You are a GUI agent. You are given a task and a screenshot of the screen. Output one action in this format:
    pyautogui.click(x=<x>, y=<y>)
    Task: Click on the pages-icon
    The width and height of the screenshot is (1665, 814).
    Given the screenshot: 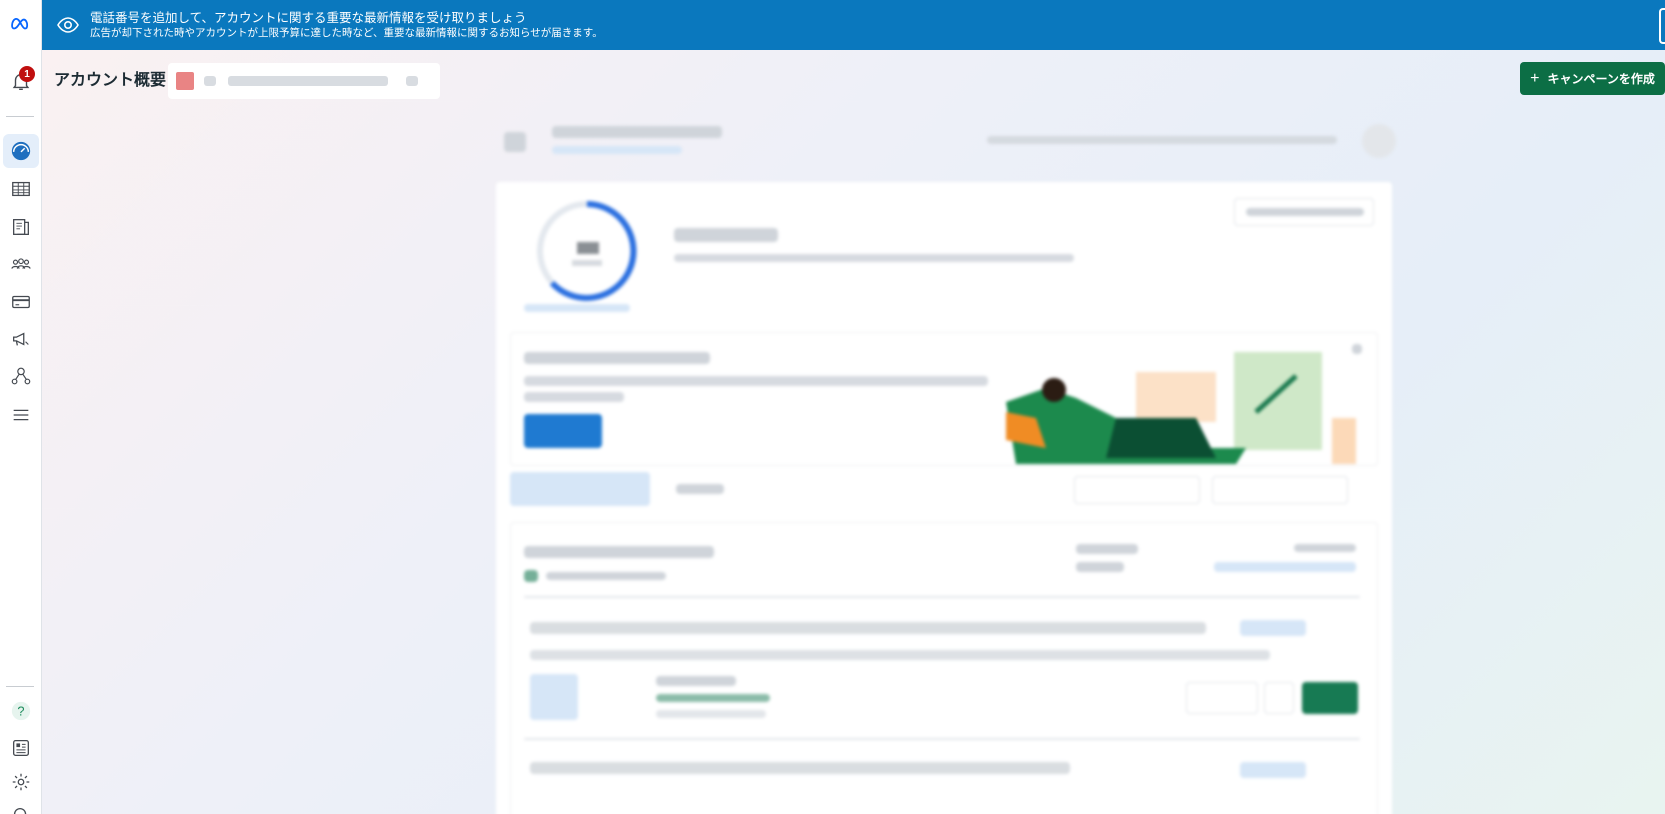 What is the action you would take?
    pyautogui.click(x=21, y=227)
    